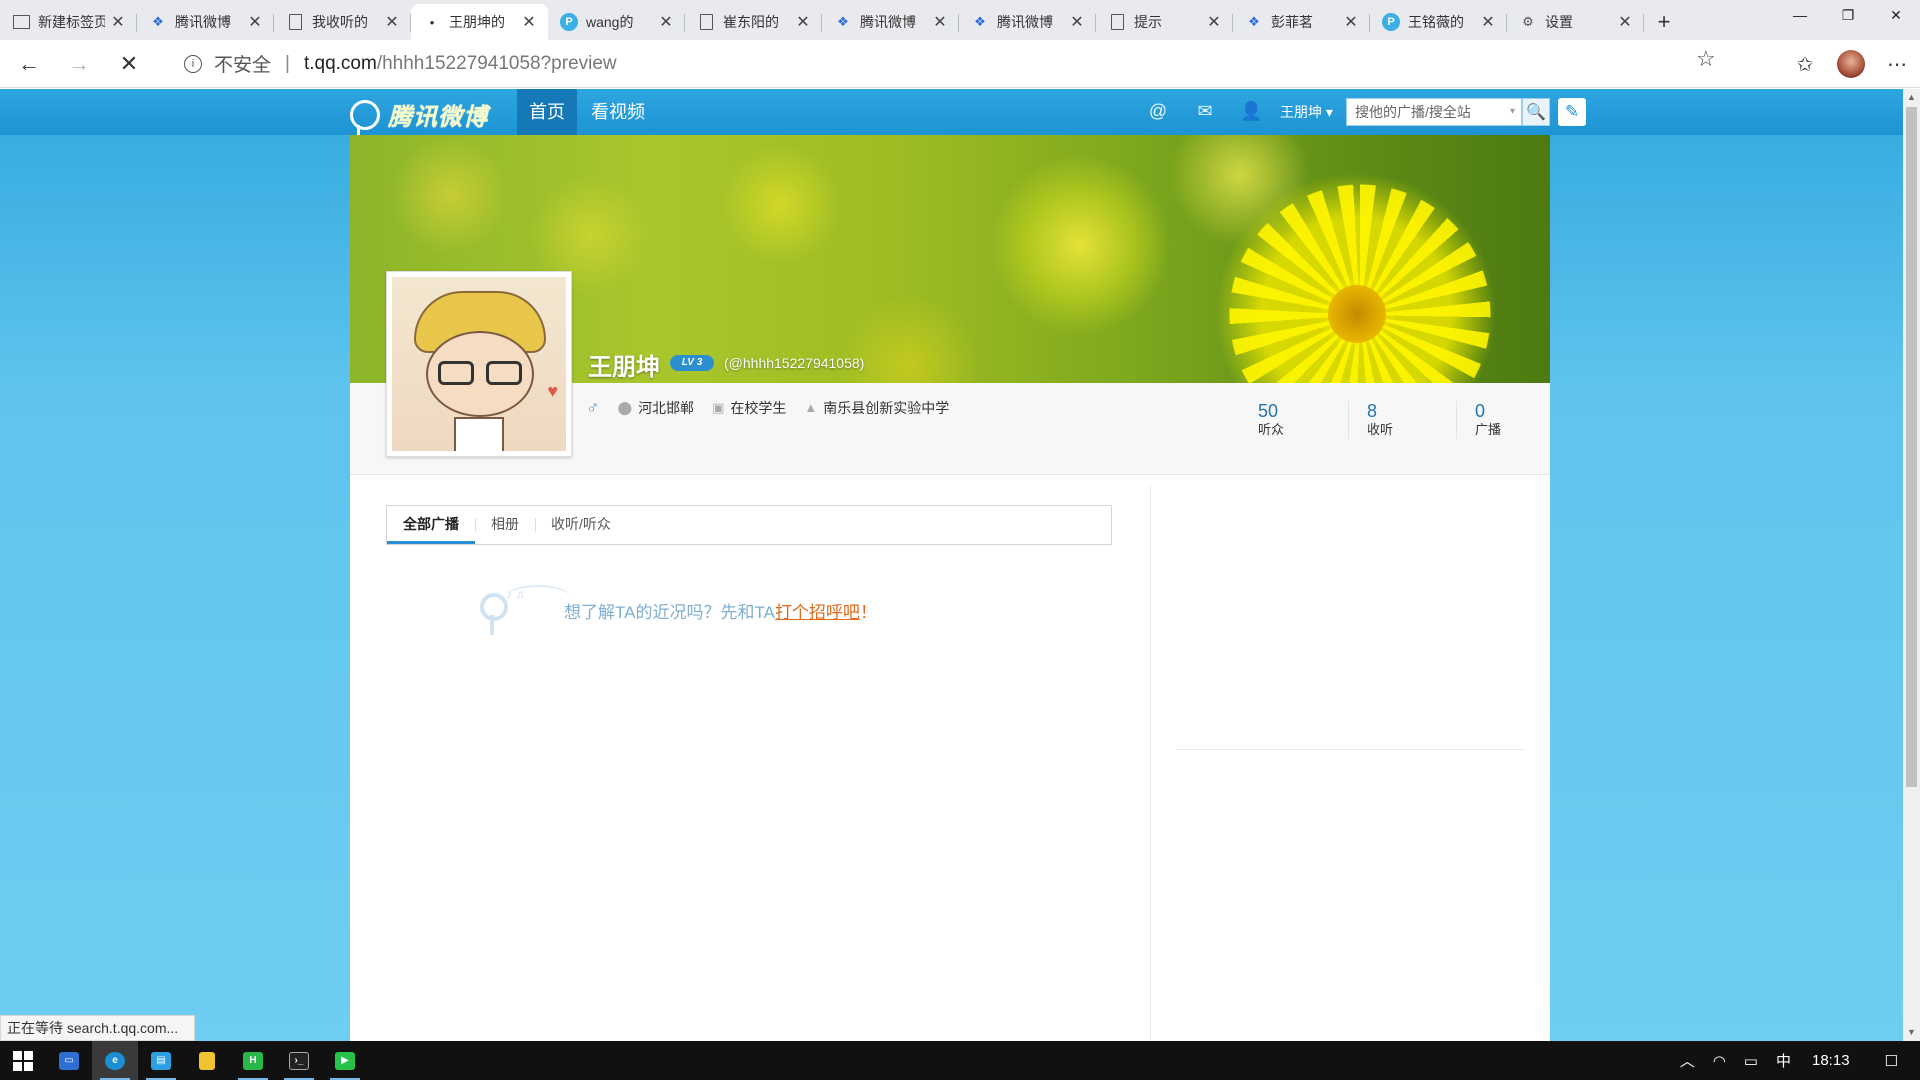  What do you see at coordinates (1271, 429) in the screenshot?
I see `stat-label: 听众` at bounding box center [1271, 429].